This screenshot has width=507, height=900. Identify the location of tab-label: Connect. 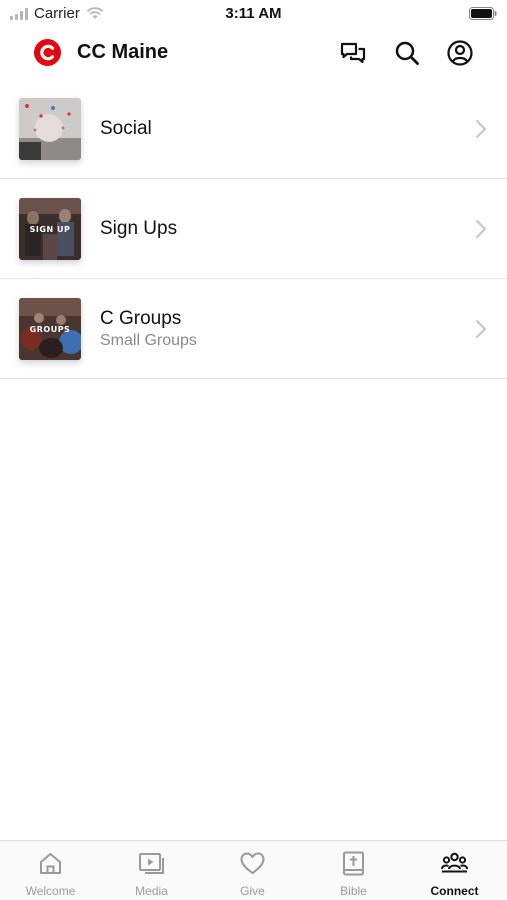
(454, 891).